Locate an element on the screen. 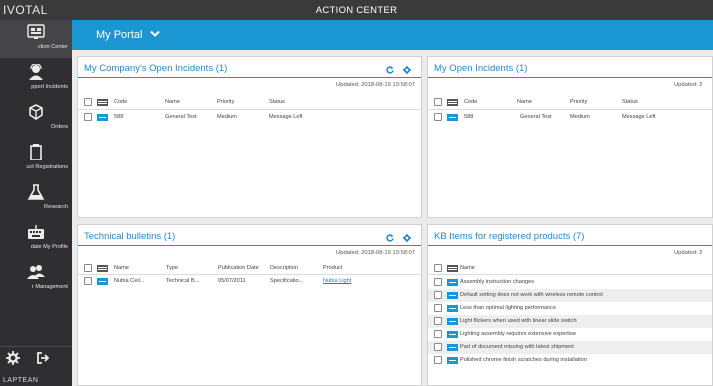 The width and height of the screenshot is (713, 386). column-header-description: Description is located at coordinates (284, 268).